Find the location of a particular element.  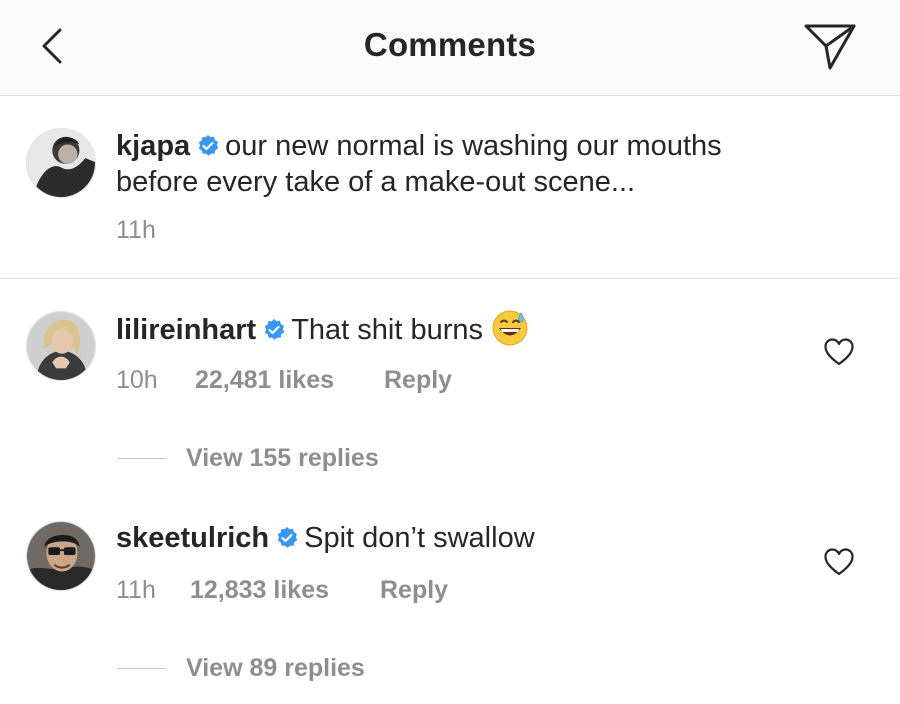

username: skeetulrich is located at coordinates (192, 538).